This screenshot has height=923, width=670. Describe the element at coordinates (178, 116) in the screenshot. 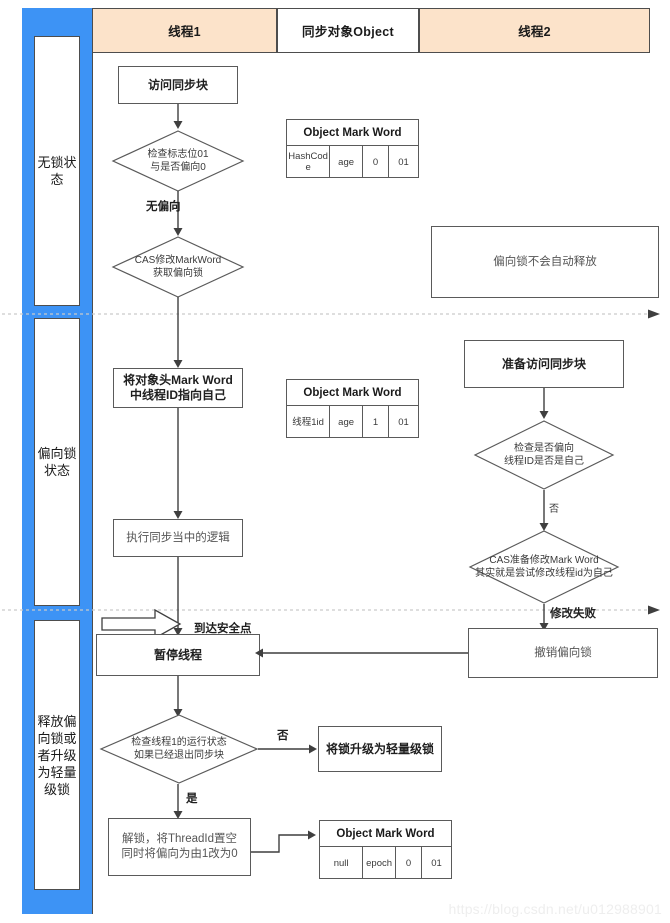

I see `connector-access-to-checkflag` at that location.